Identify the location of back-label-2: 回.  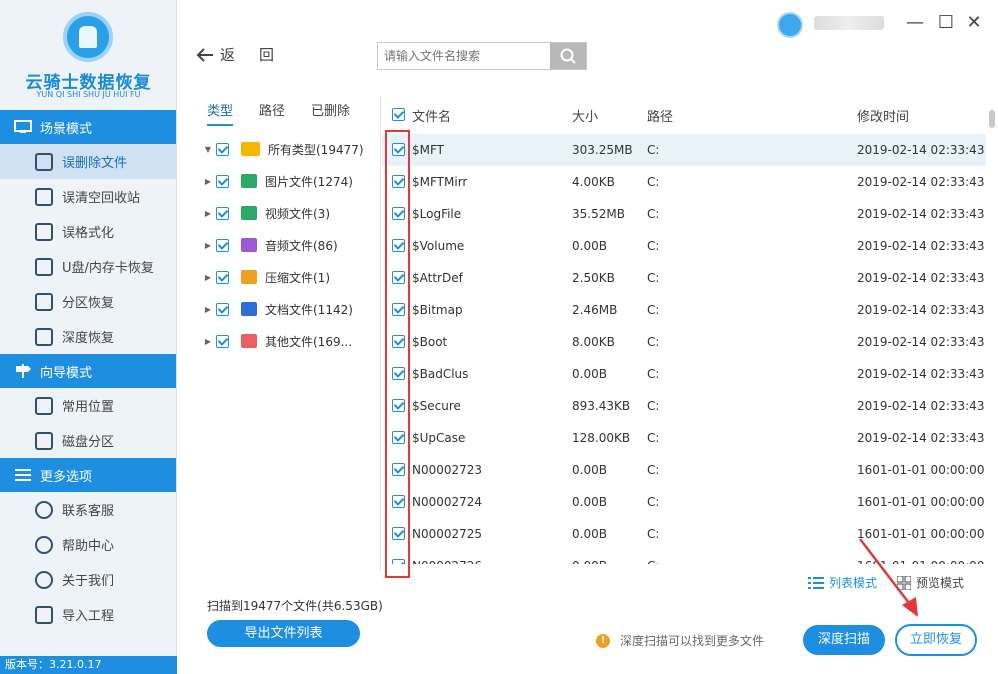
(267, 55).